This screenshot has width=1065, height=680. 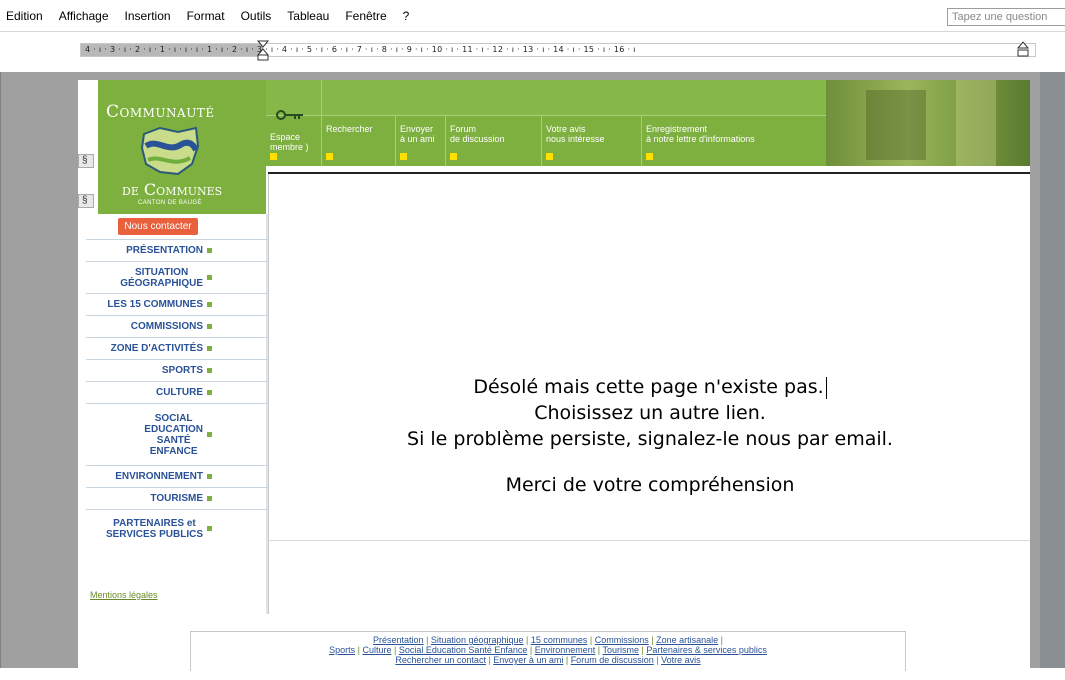 What do you see at coordinates (124, 595) in the screenshot?
I see `legal-notice-link: Mentions légales` at bounding box center [124, 595].